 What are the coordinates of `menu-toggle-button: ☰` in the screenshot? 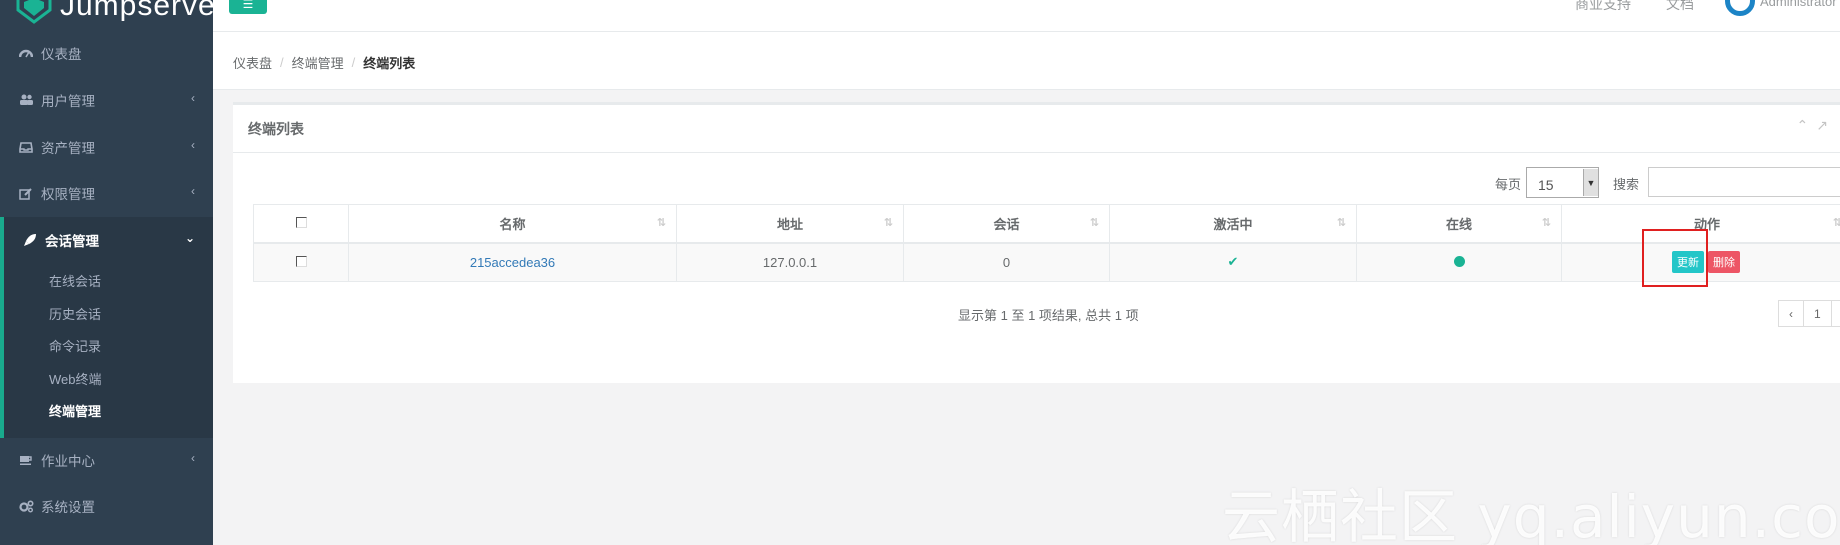 It's located at (248, 7).